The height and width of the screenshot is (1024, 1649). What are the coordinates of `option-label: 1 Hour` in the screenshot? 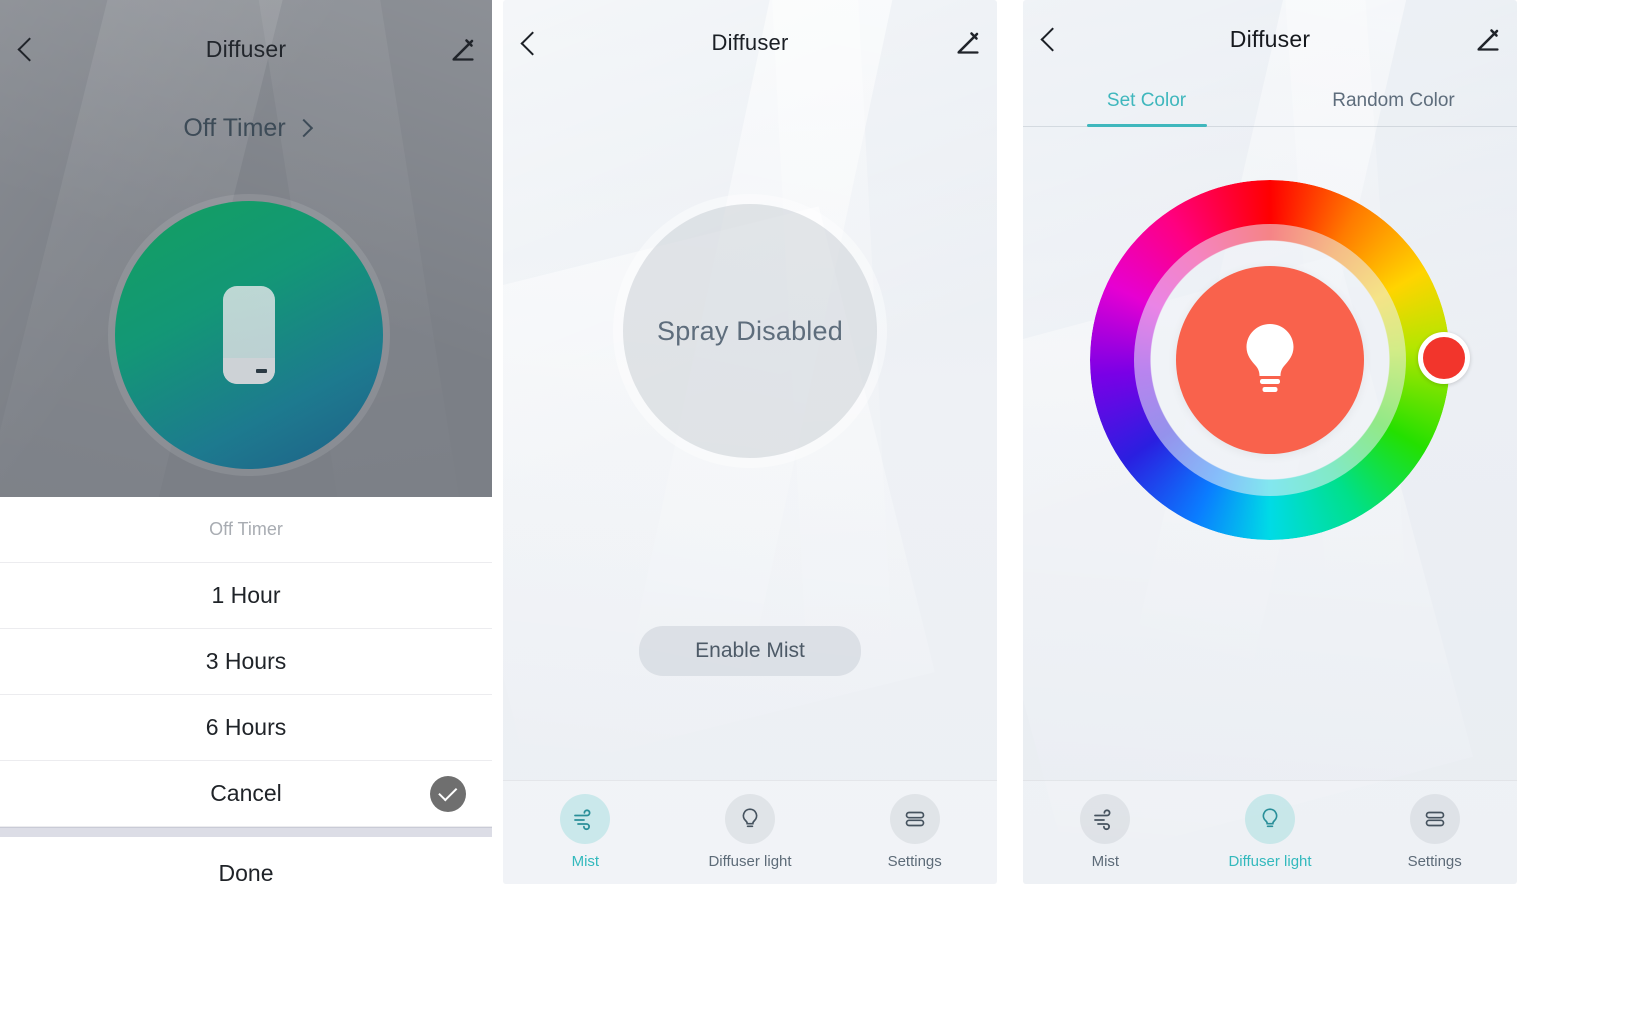 It's located at (246, 595).